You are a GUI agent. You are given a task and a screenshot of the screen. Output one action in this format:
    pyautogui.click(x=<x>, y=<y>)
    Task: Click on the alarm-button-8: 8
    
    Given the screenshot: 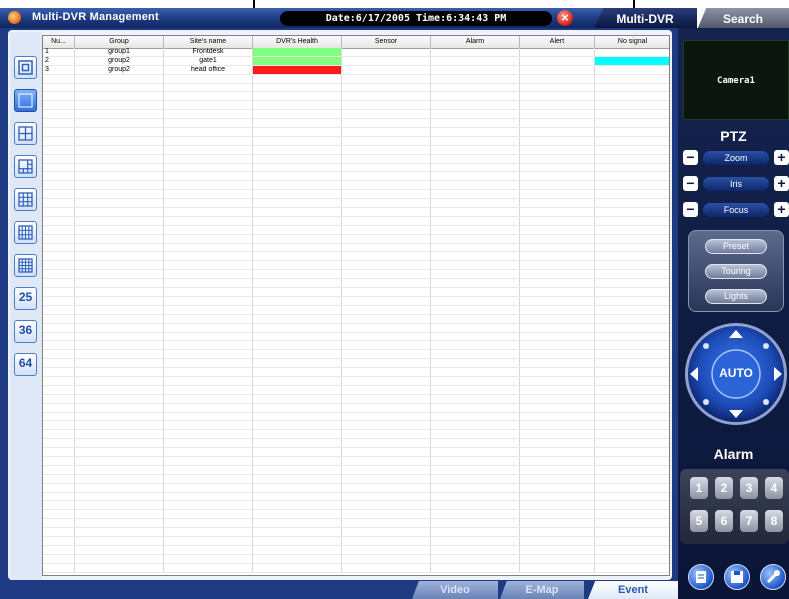 What is the action you would take?
    pyautogui.click(x=774, y=521)
    